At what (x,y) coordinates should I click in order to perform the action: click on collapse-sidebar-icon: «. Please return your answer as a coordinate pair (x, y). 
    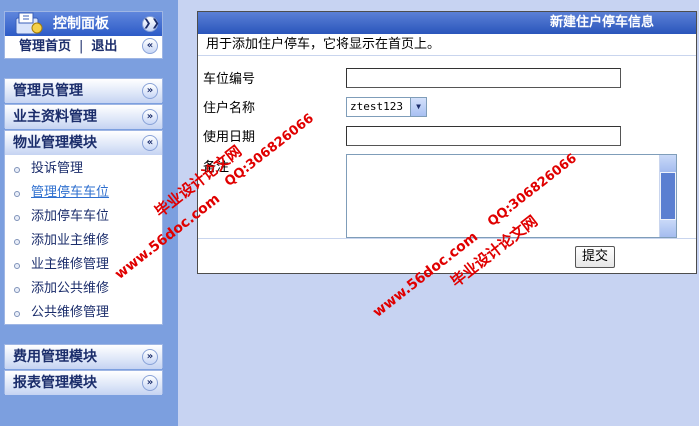
    Looking at the image, I should click on (150, 46).